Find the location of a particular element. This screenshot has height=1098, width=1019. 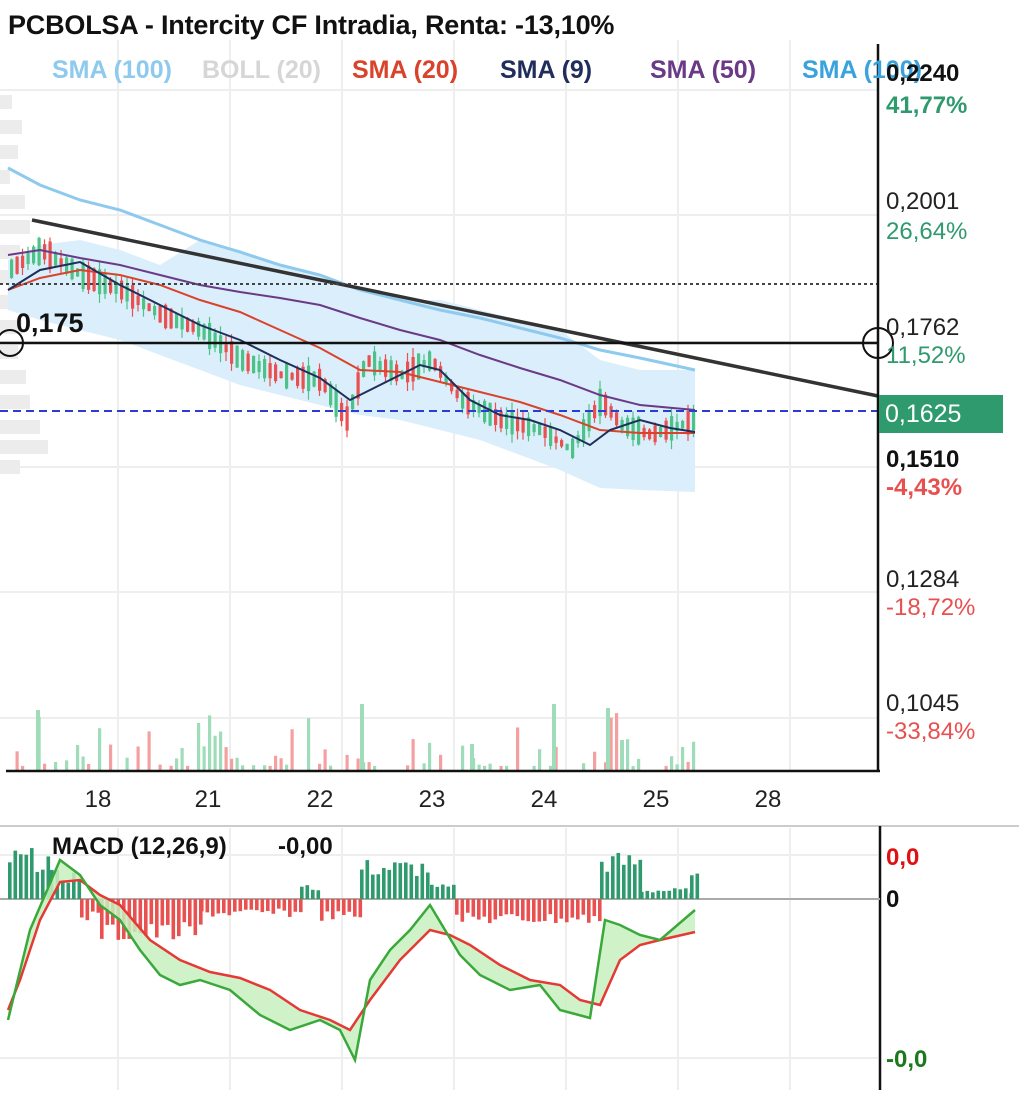

macd-axis-top: 0,0 is located at coordinates (903, 857).